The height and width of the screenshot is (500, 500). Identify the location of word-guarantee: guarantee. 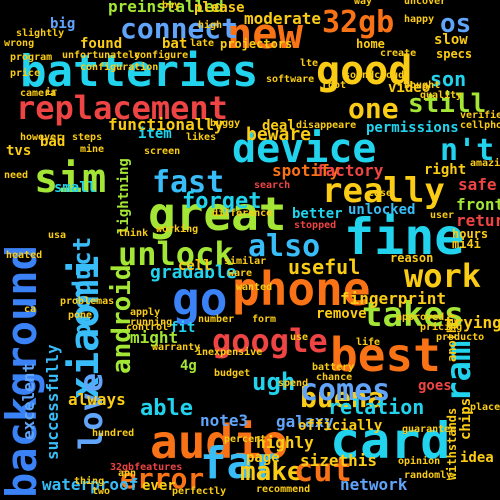
(429, 429).